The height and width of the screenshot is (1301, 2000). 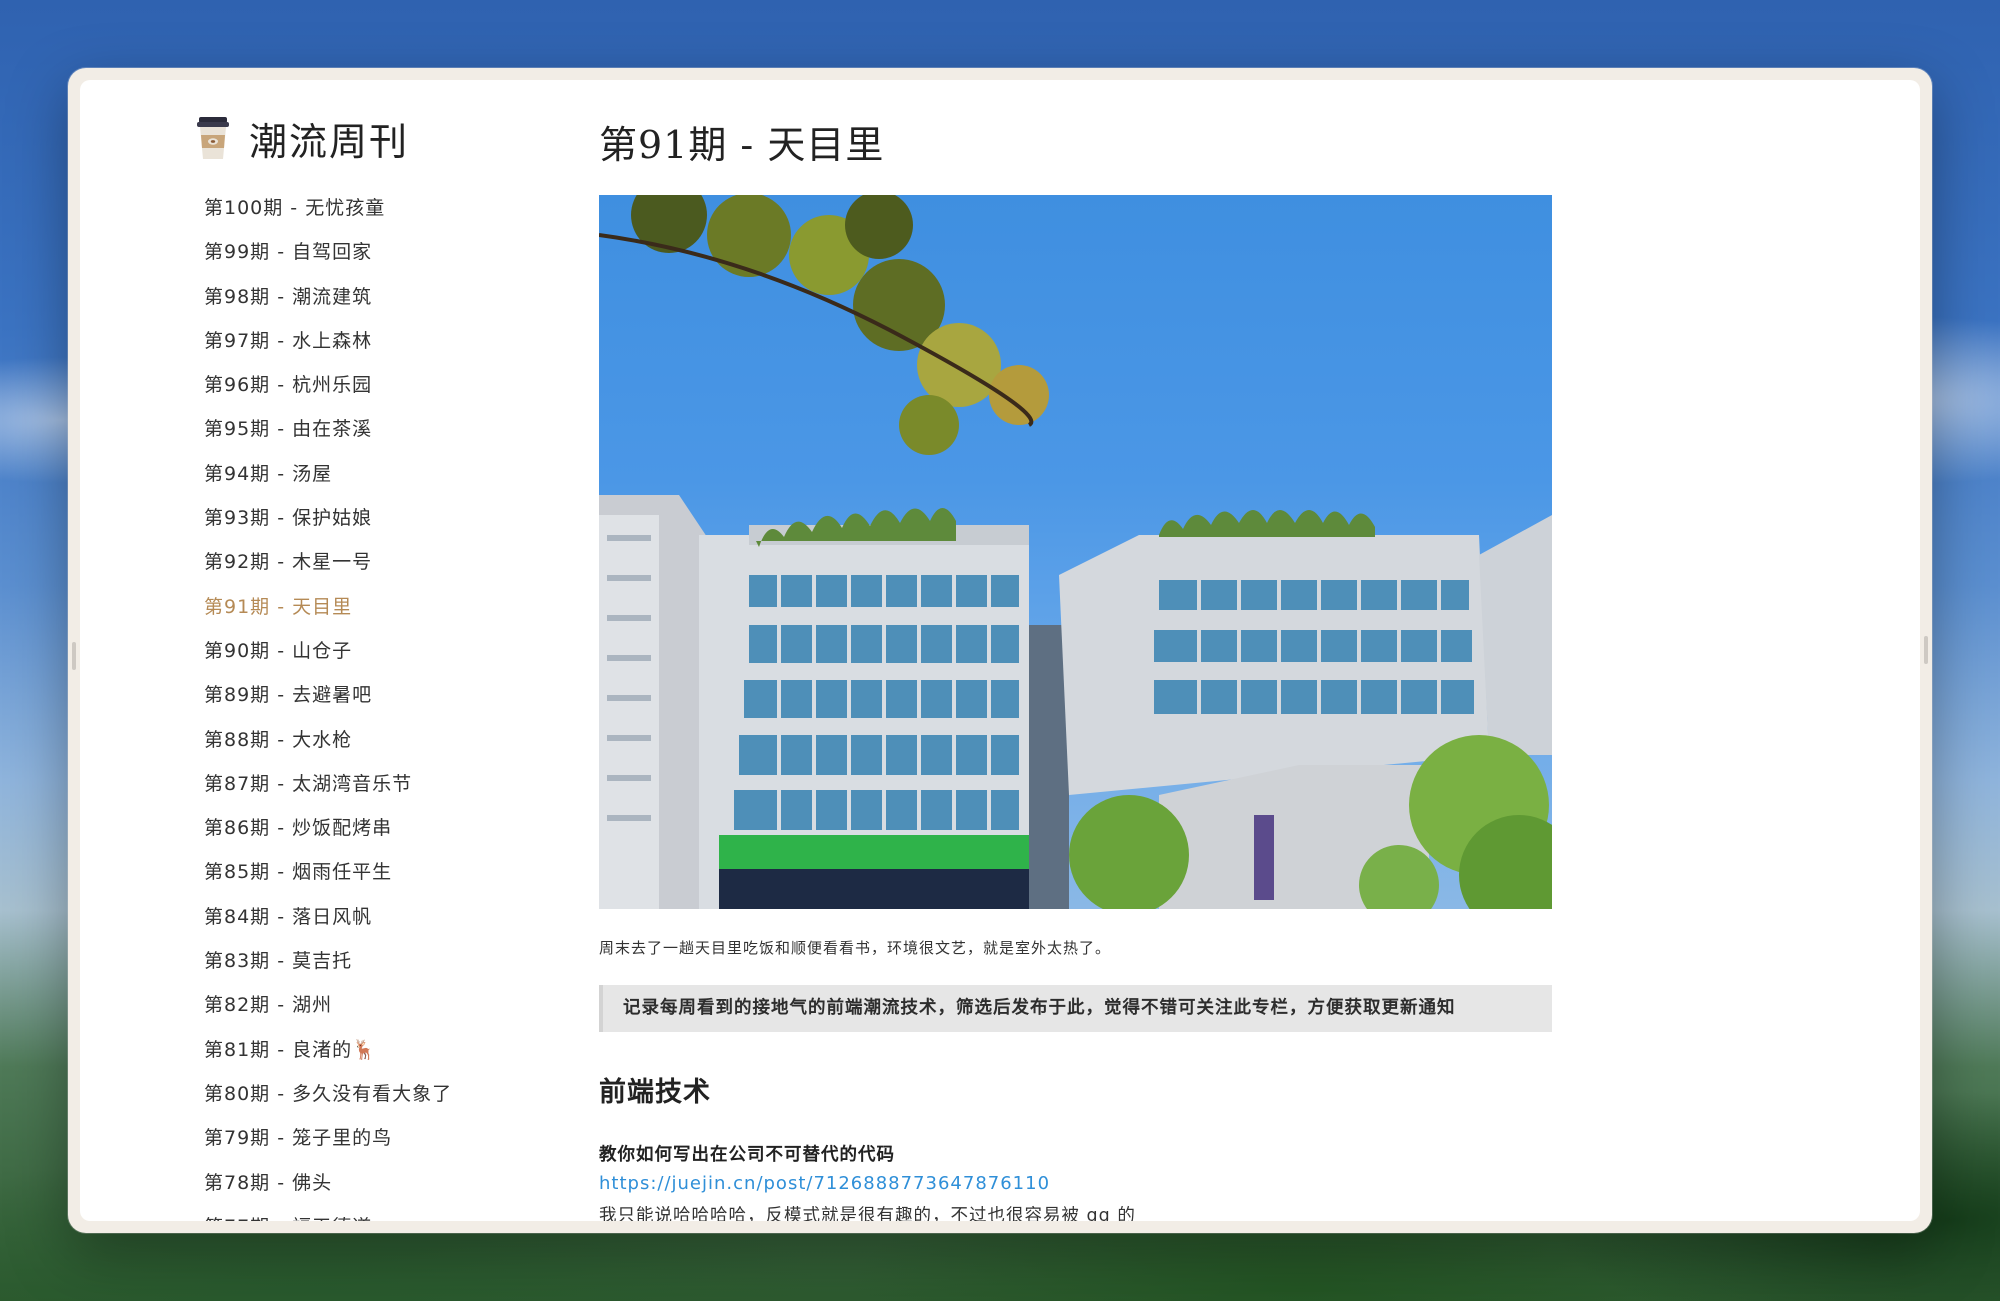 What do you see at coordinates (328, 297) in the screenshot?
I see `nav-item-issue-98: 第98期 - 潮流建筑` at bounding box center [328, 297].